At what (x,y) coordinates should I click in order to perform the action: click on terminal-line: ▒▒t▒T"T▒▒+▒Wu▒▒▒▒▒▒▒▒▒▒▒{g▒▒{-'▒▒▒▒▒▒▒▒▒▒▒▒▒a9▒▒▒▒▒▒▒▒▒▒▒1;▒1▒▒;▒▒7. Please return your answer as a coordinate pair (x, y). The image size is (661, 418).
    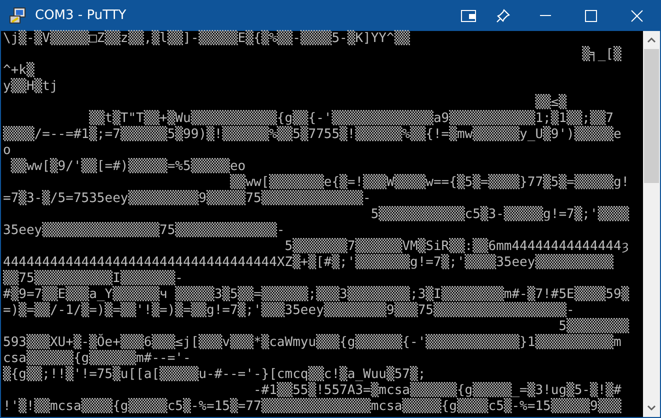
    Looking at the image, I should click on (351, 118).